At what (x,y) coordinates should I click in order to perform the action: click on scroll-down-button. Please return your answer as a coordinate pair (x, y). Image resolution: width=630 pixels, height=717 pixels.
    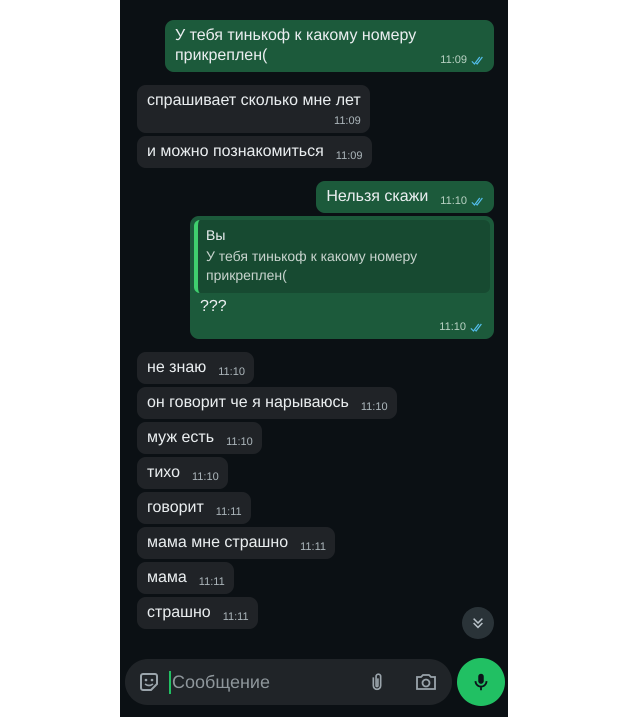
    Looking at the image, I should click on (478, 623).